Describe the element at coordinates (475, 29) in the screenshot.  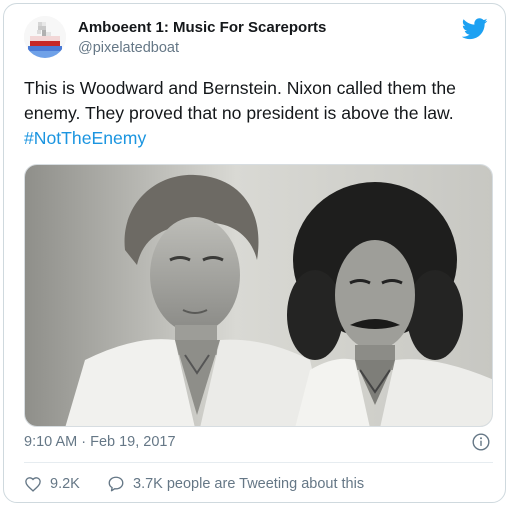
I see `twitter-bird-icon` at that location.